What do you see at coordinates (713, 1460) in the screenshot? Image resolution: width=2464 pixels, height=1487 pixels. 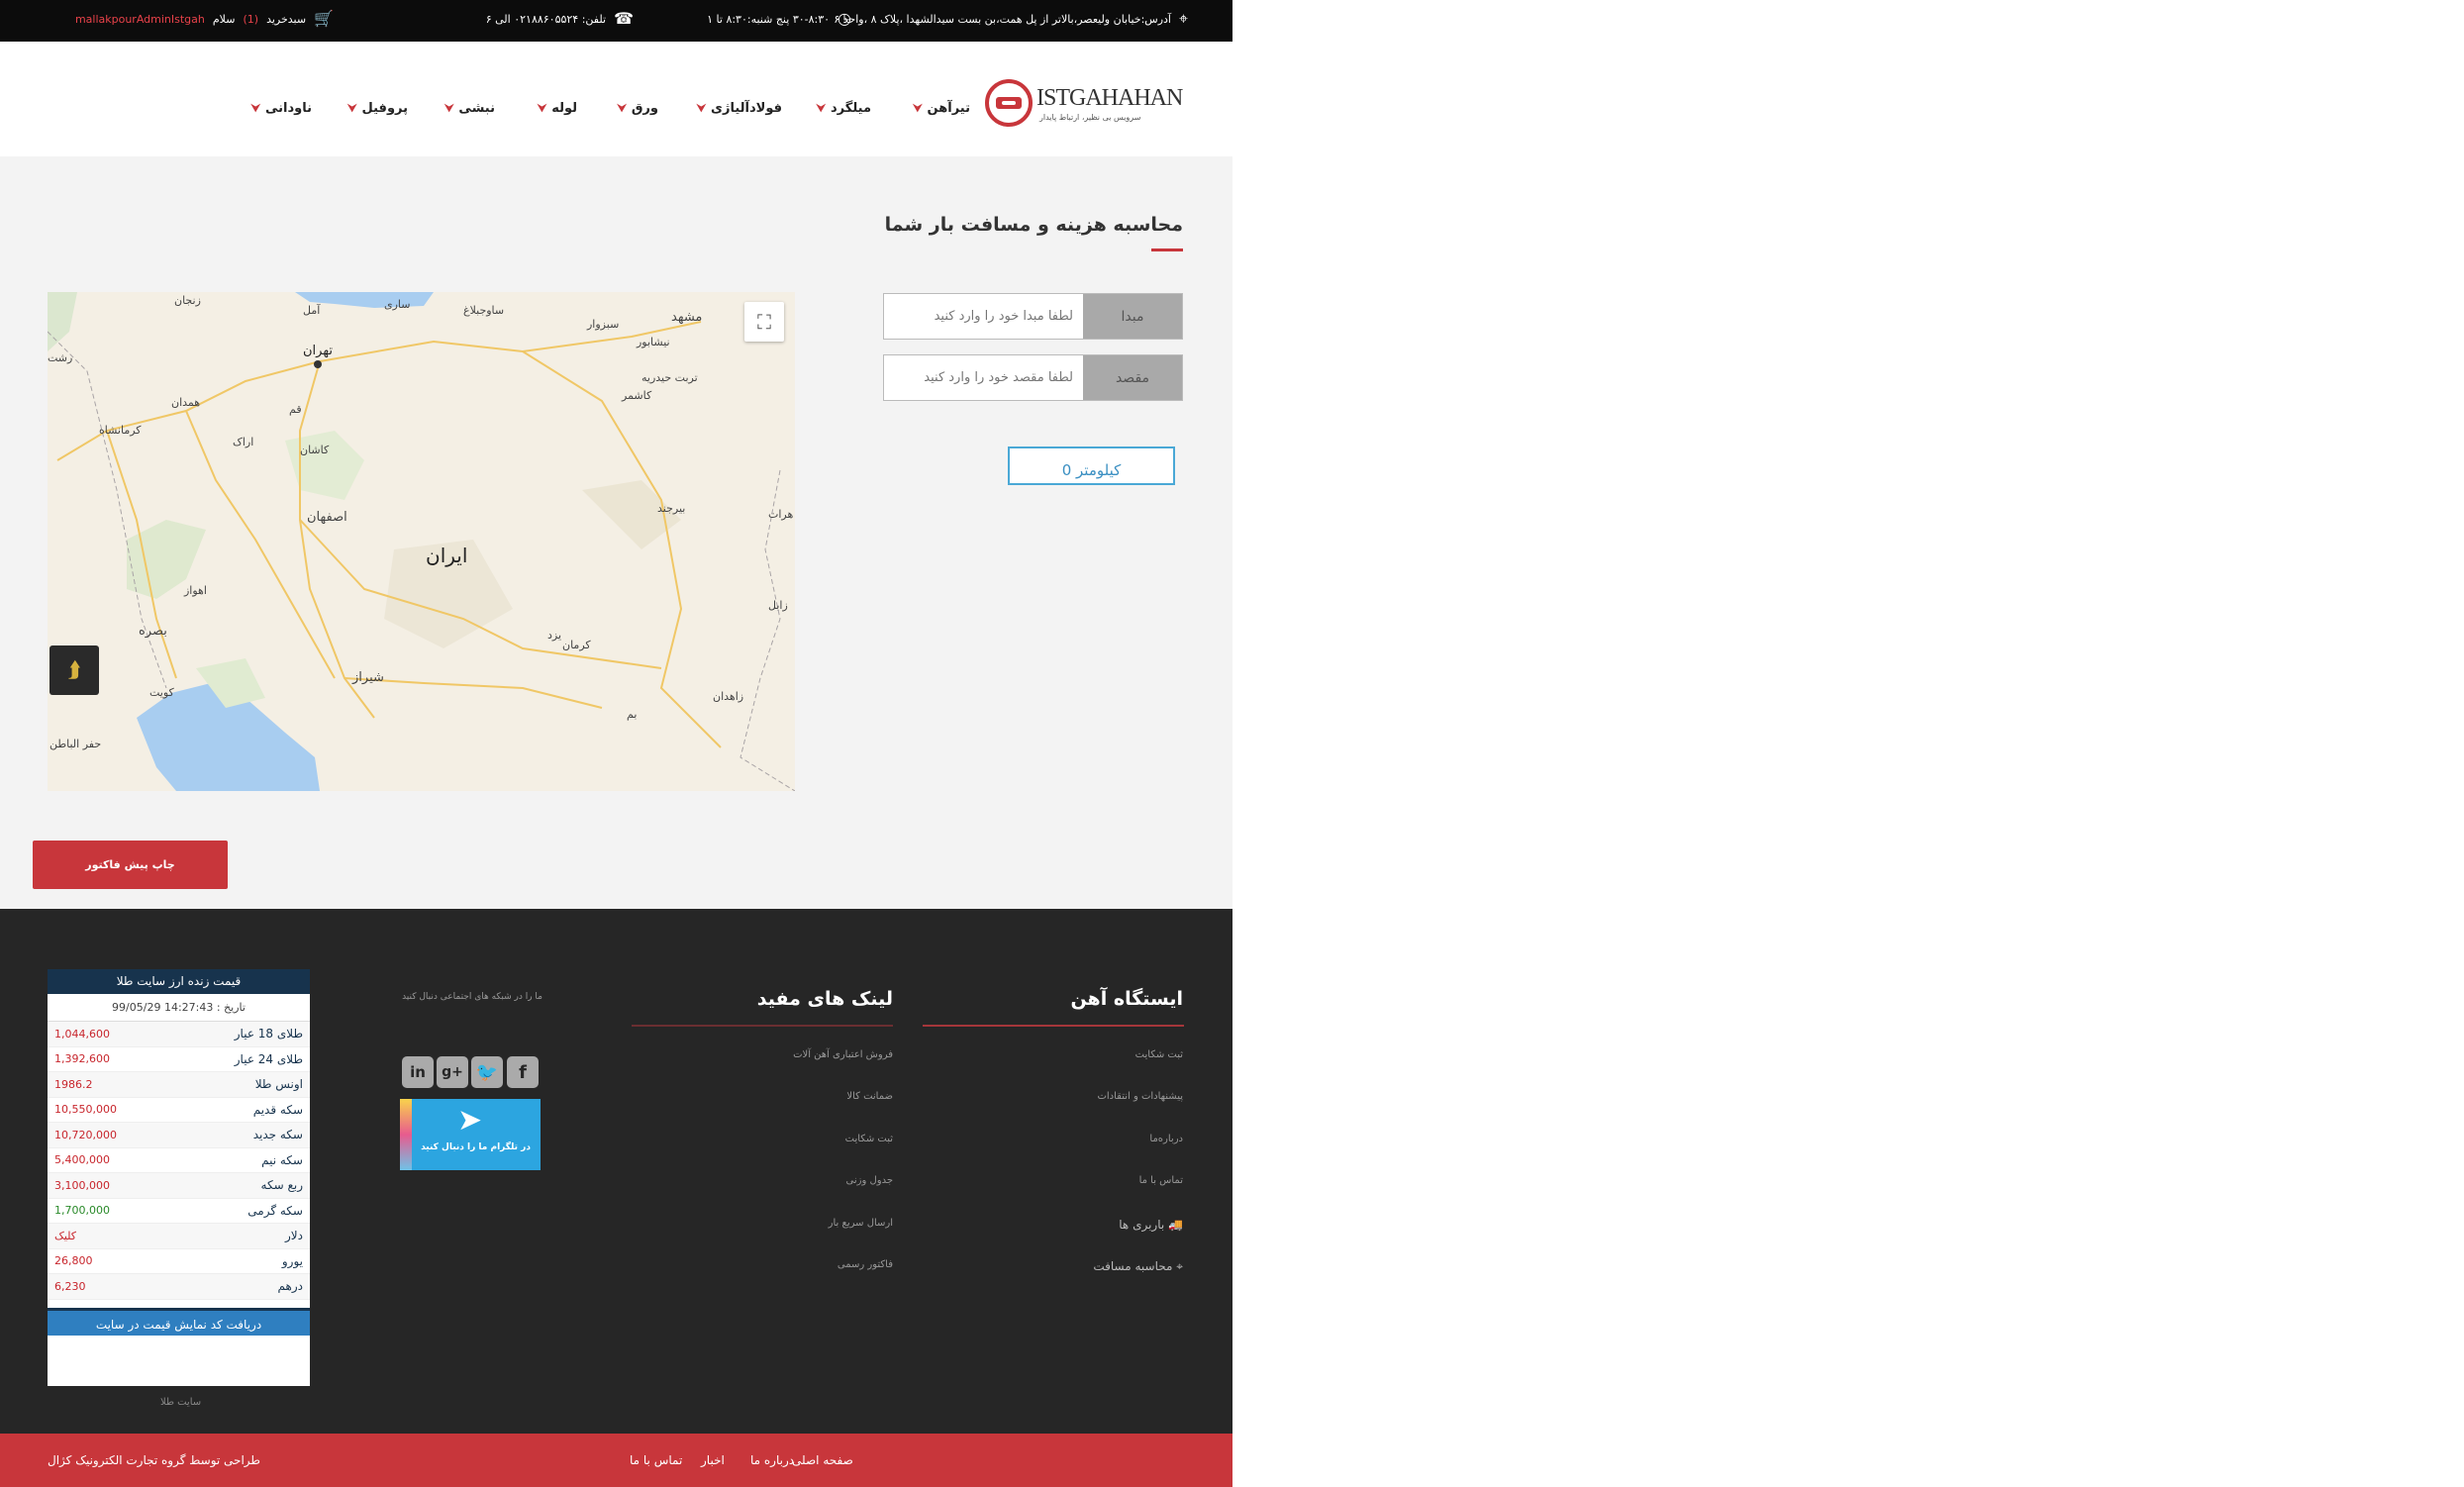 I see `bottom-link-news: اخبار` at bounding box center [713, 1460].